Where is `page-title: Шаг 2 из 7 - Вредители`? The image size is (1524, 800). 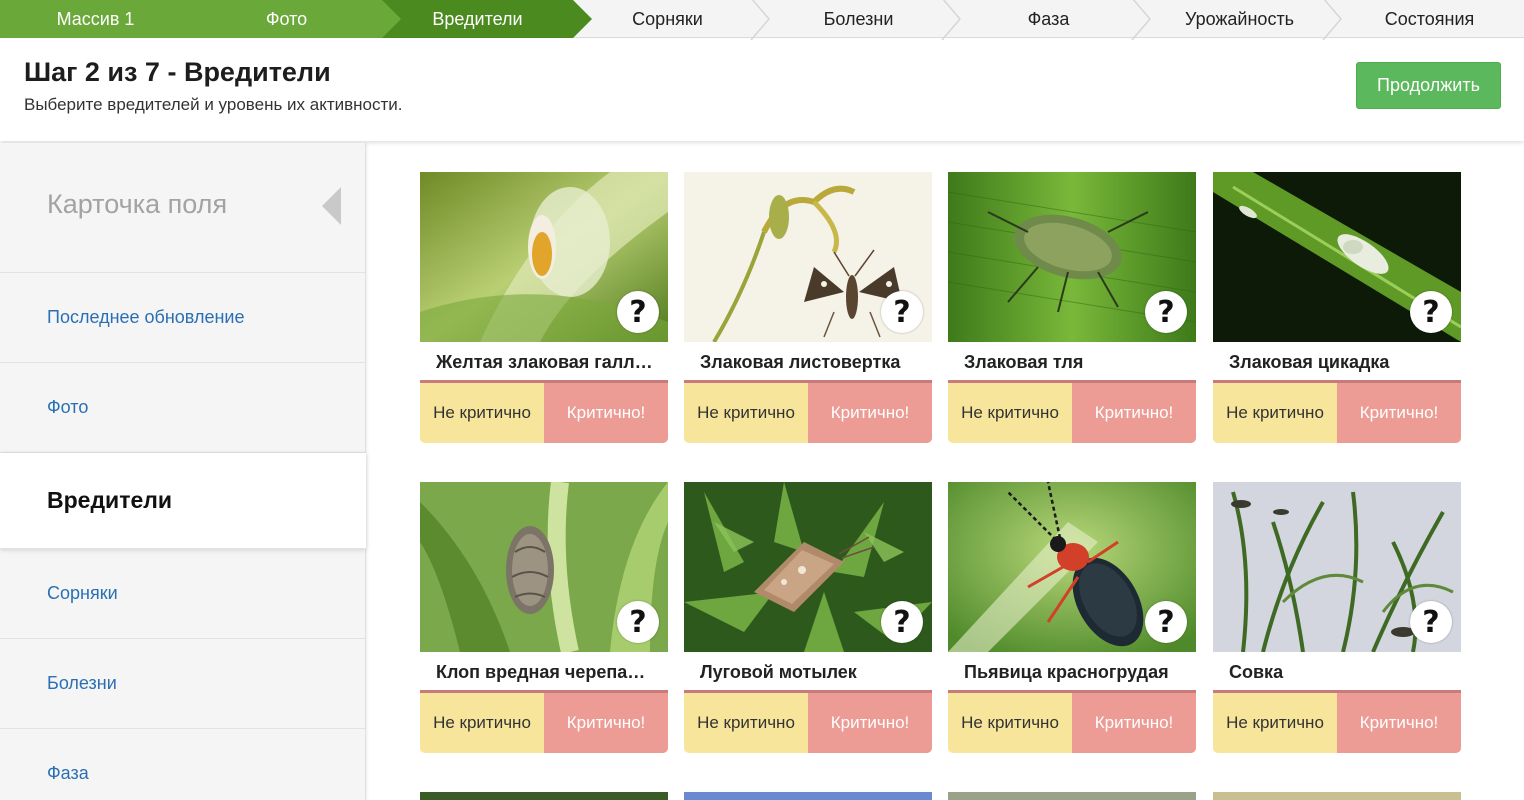
page-title: Шаг 2 из 7 - Вредители is located at coordinates (177, 72).